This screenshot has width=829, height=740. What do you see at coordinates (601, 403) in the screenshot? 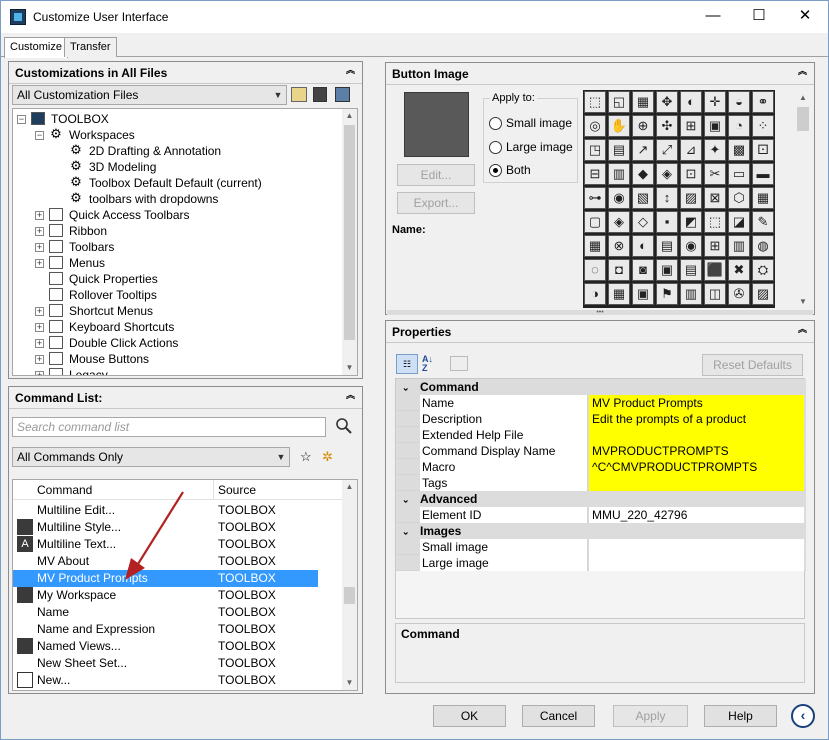
I see `property-row: Name MV Product Prompts` at bounding box center [601, 403].